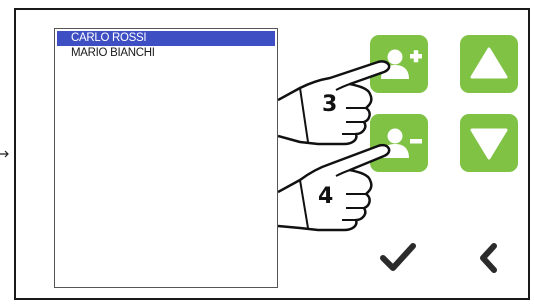 Image resolution: width=534 pixels, height=306 pixels. I want to click on contact-name: MARIO BIANCHI, so click(113, 53).